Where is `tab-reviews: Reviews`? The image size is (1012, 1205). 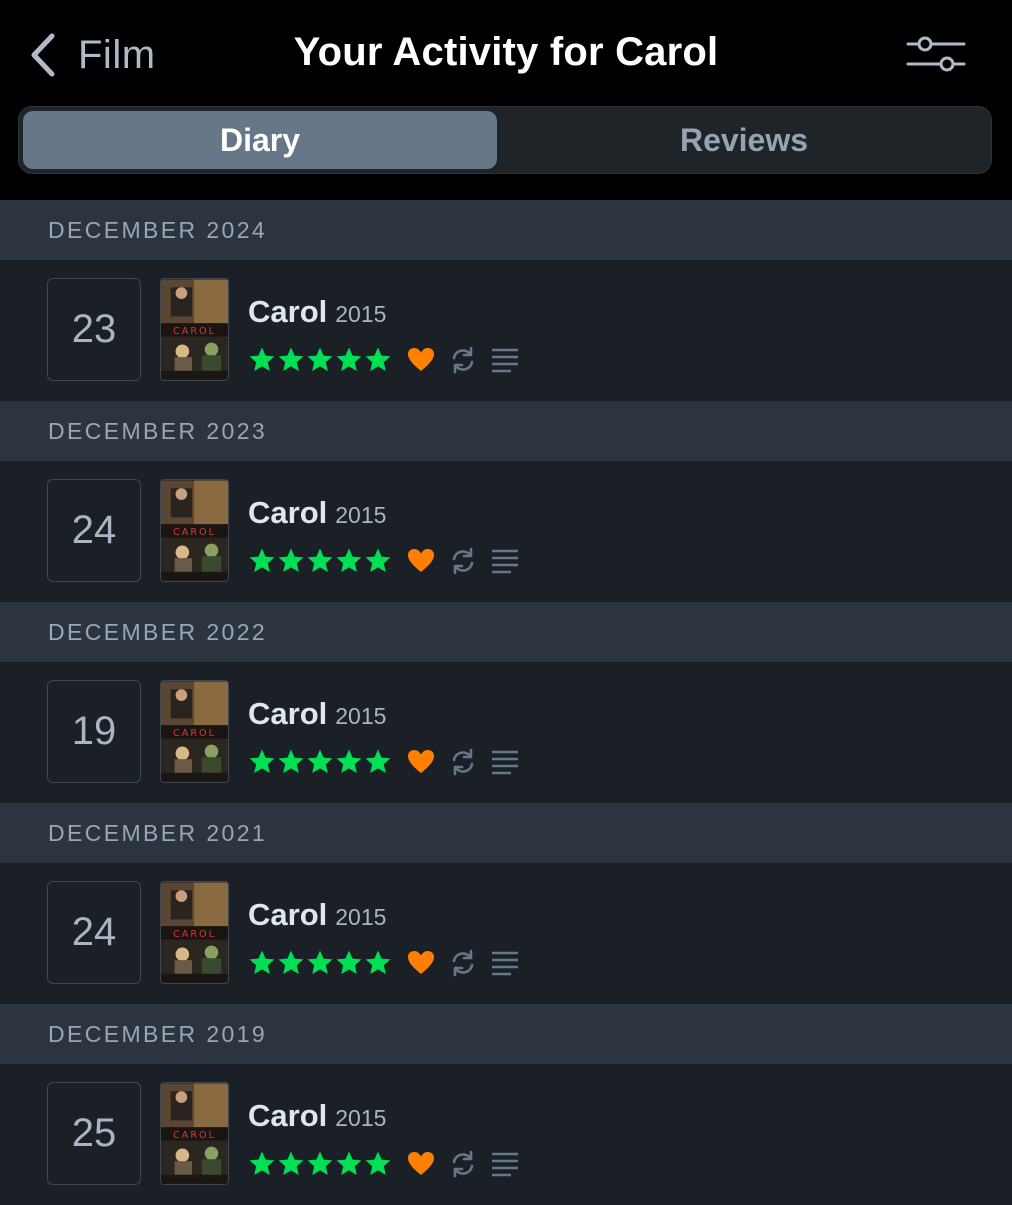 tab-reviews: Reviews is located at coordinates (744, 140).